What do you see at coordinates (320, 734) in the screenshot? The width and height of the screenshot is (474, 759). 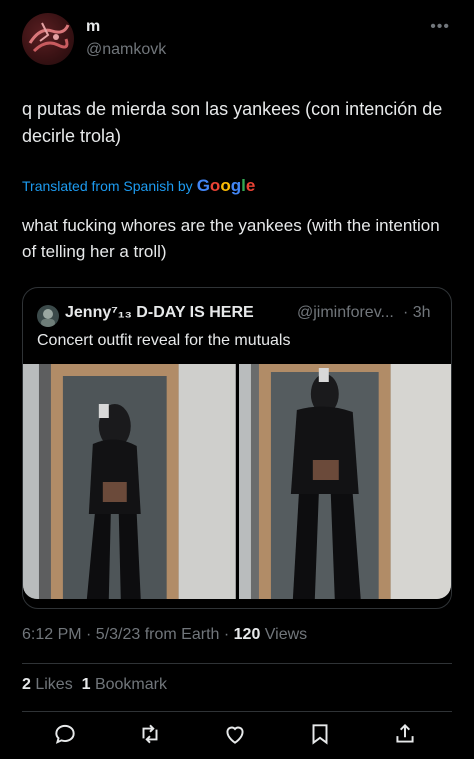 I see `bookmark-icon` at bounding box center [320, 734].